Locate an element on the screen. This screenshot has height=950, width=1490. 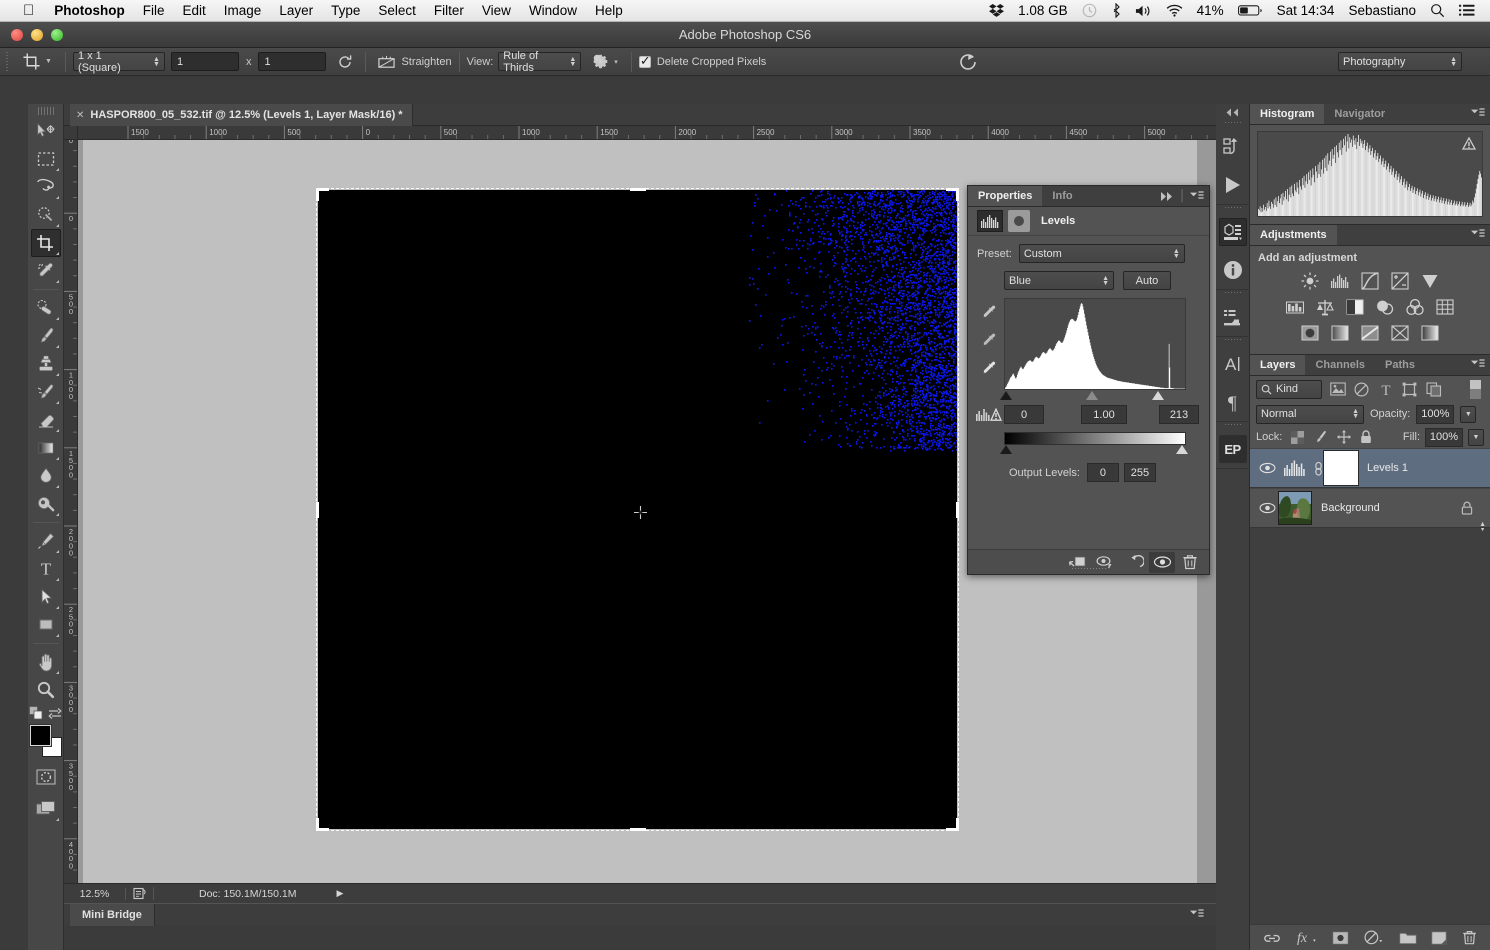
image-histogram is located at coordinates (1370, 174).